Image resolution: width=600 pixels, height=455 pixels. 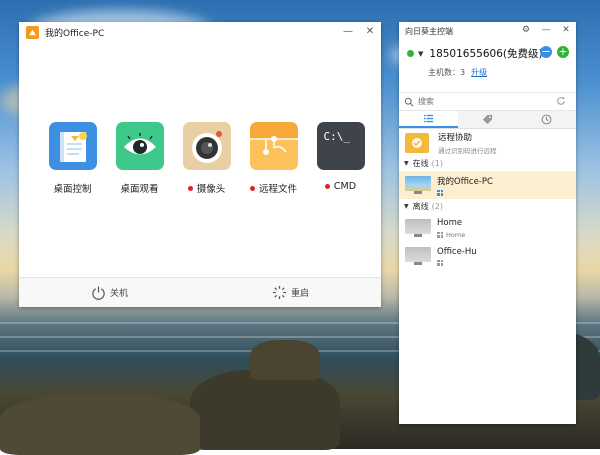 I want to click on tile-desktop-control: 桌面控制, so click(x=72, y=158).